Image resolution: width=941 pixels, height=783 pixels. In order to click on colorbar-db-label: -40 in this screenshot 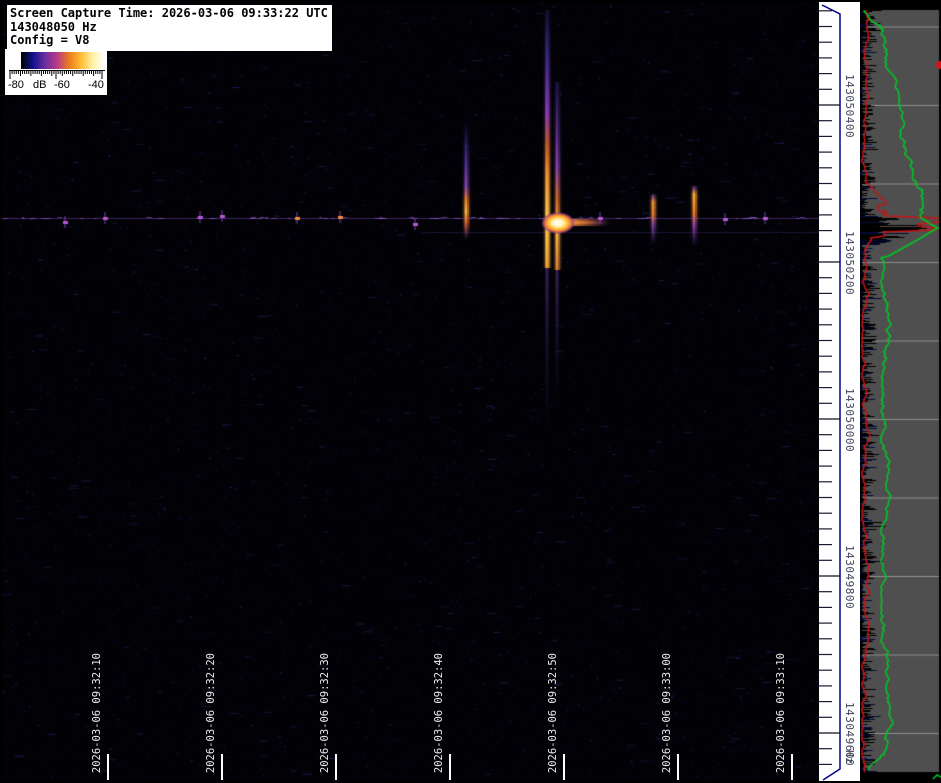, I will do `click(96, 85)`.